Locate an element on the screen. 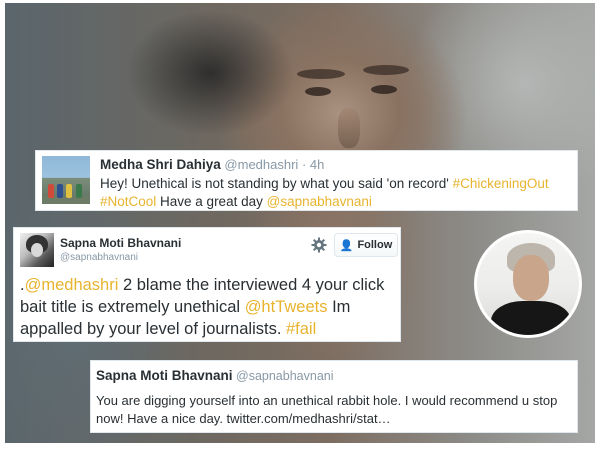  add-user-icon: 👤 is located at coordinates (346, 245).